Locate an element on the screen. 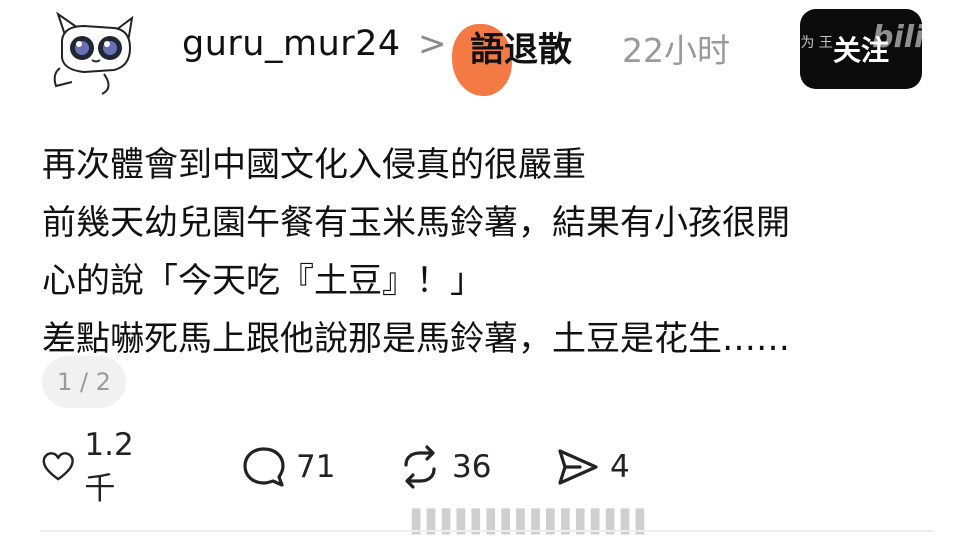 This screenshot has height=549, width=974. send-icon is located at coordinates (578, 467).